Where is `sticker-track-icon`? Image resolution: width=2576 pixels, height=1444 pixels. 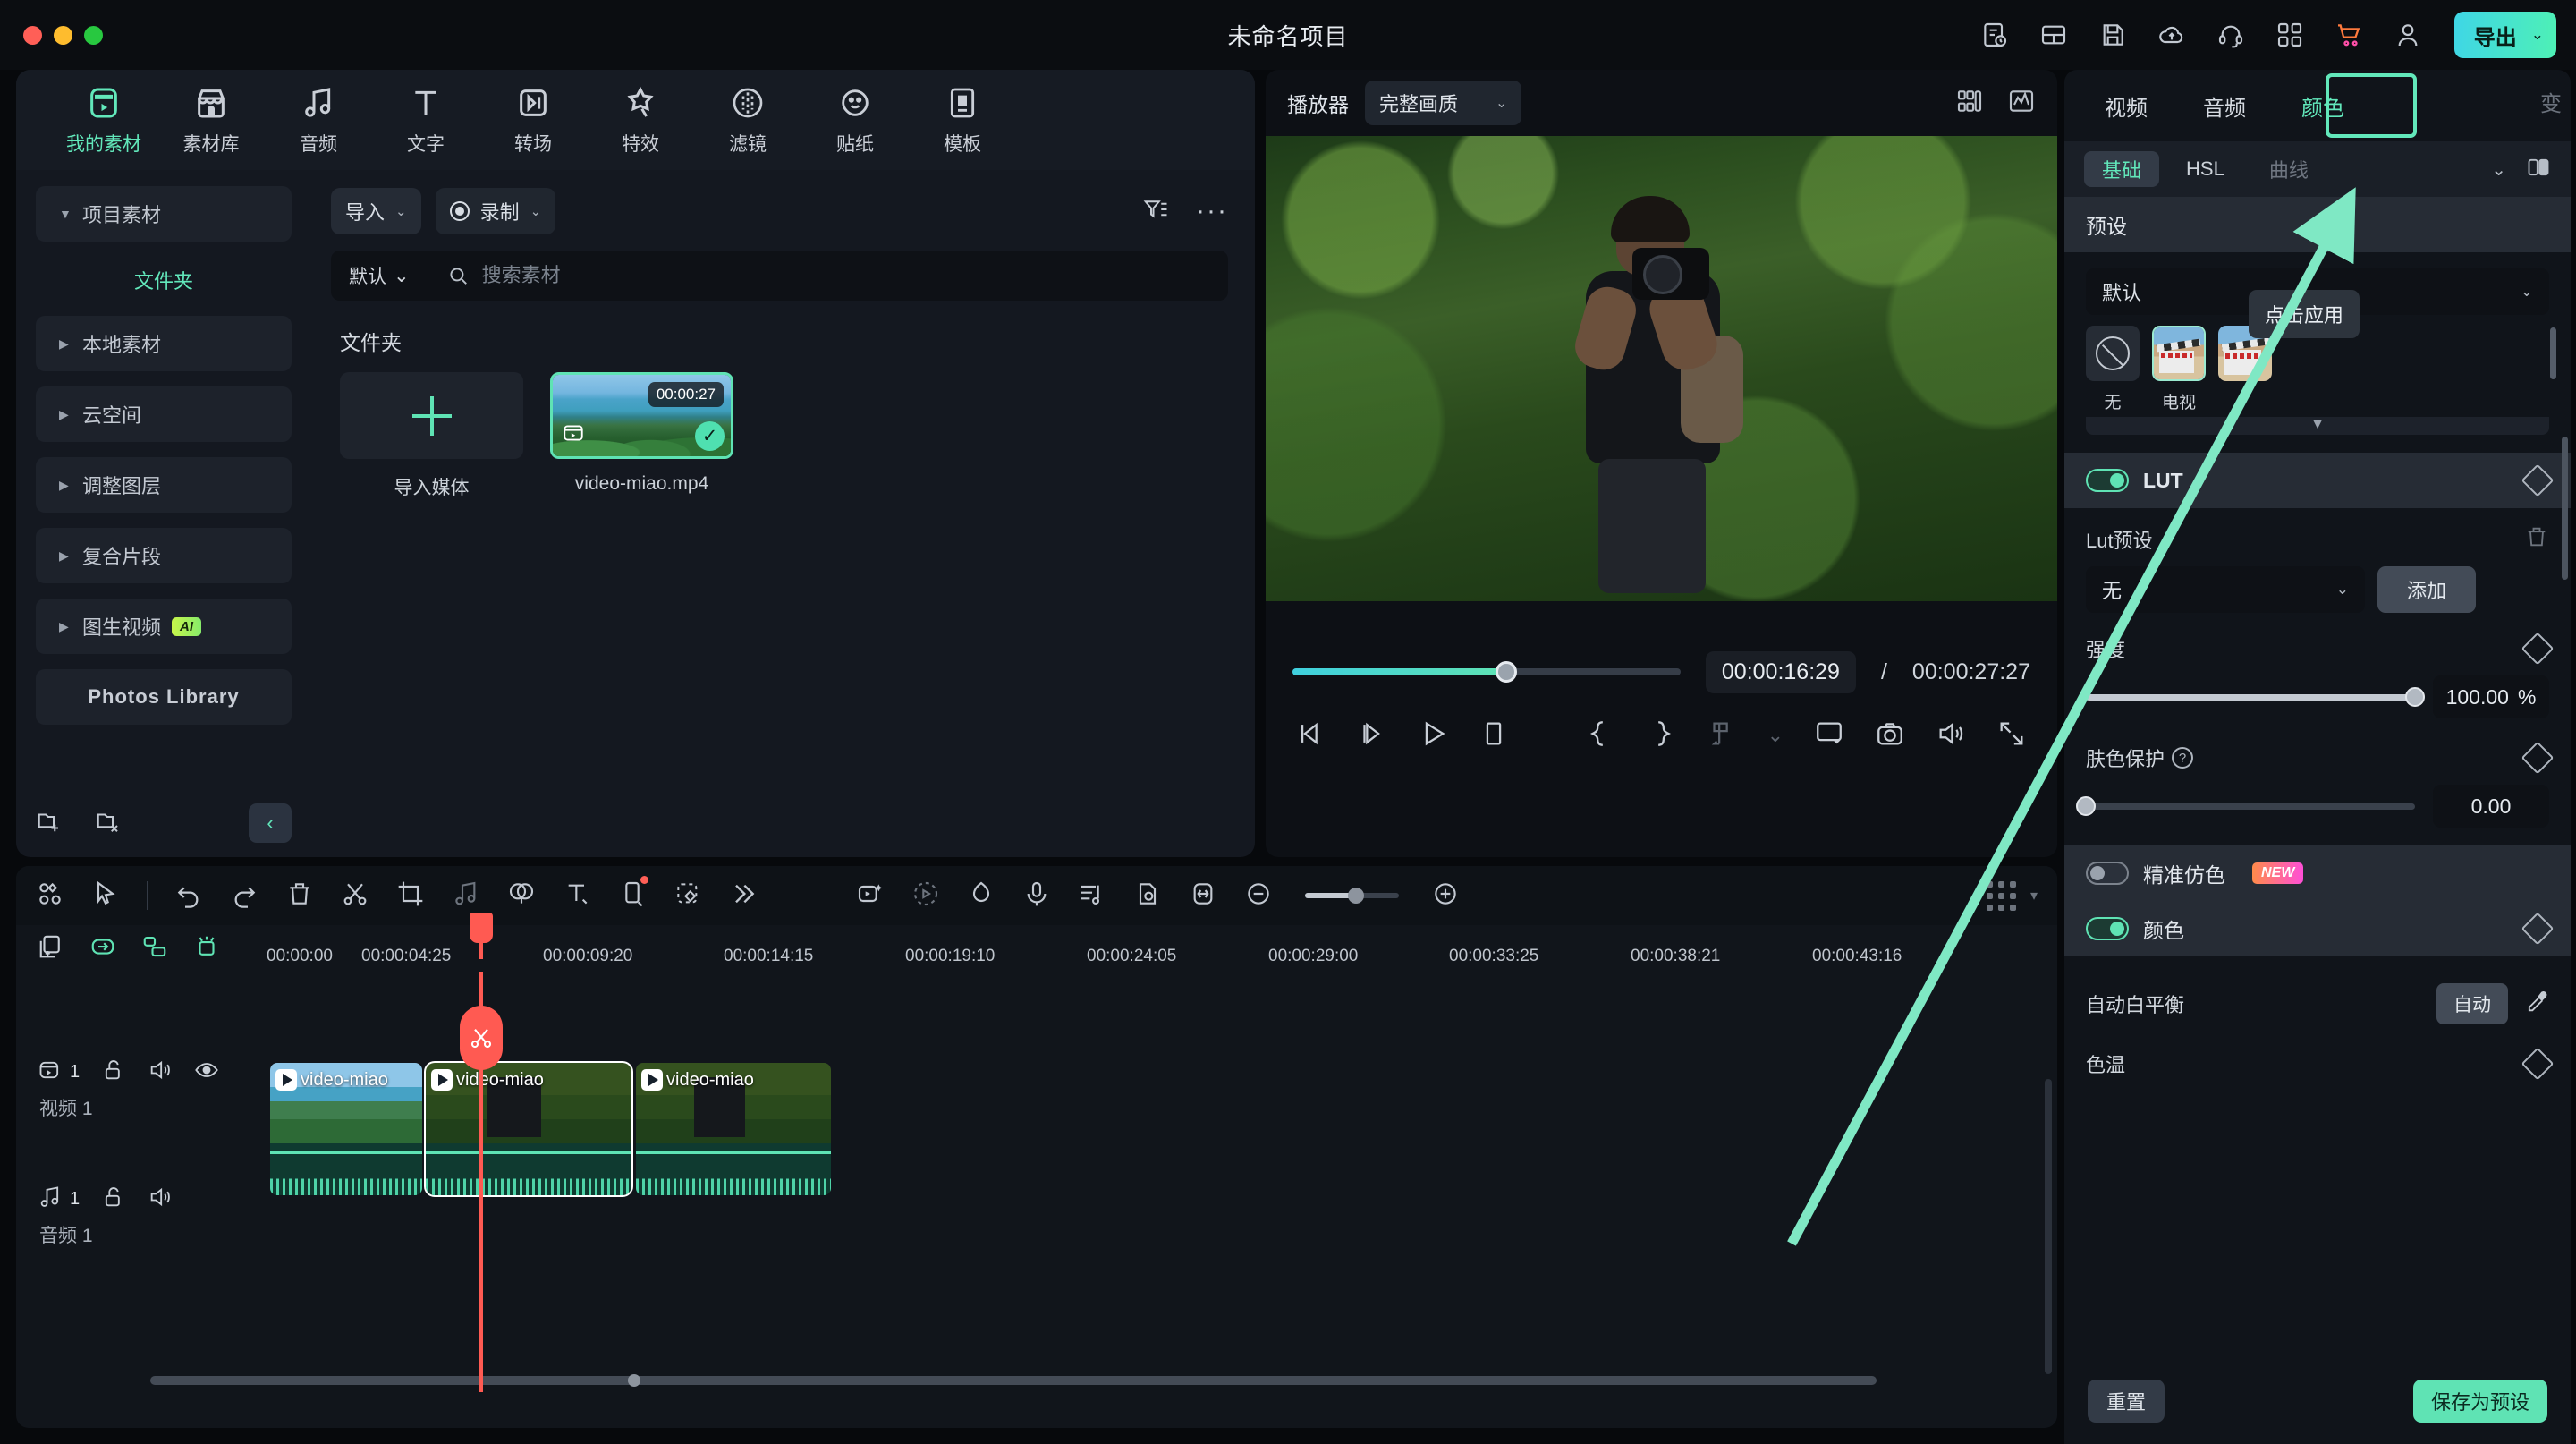
sticker-track-icon is located at coordinates (1147, 896).